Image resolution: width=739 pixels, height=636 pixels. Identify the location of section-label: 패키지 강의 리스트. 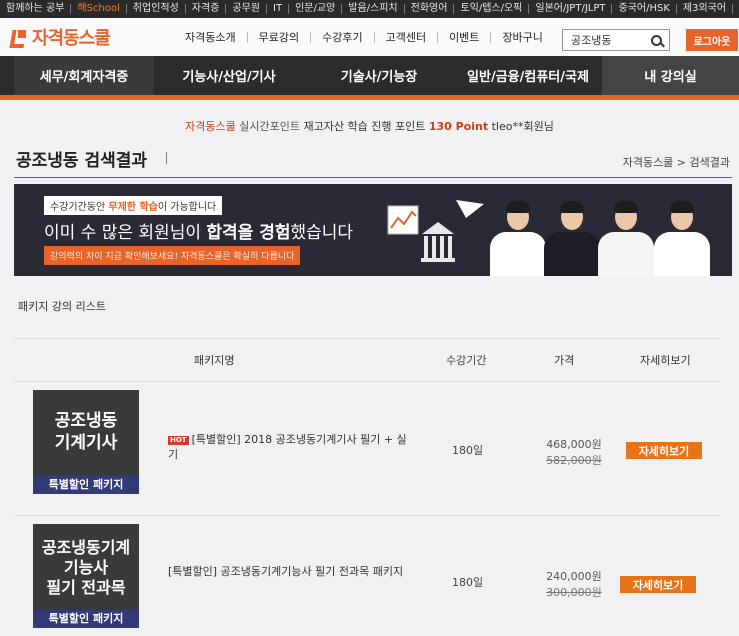
(62, 306).